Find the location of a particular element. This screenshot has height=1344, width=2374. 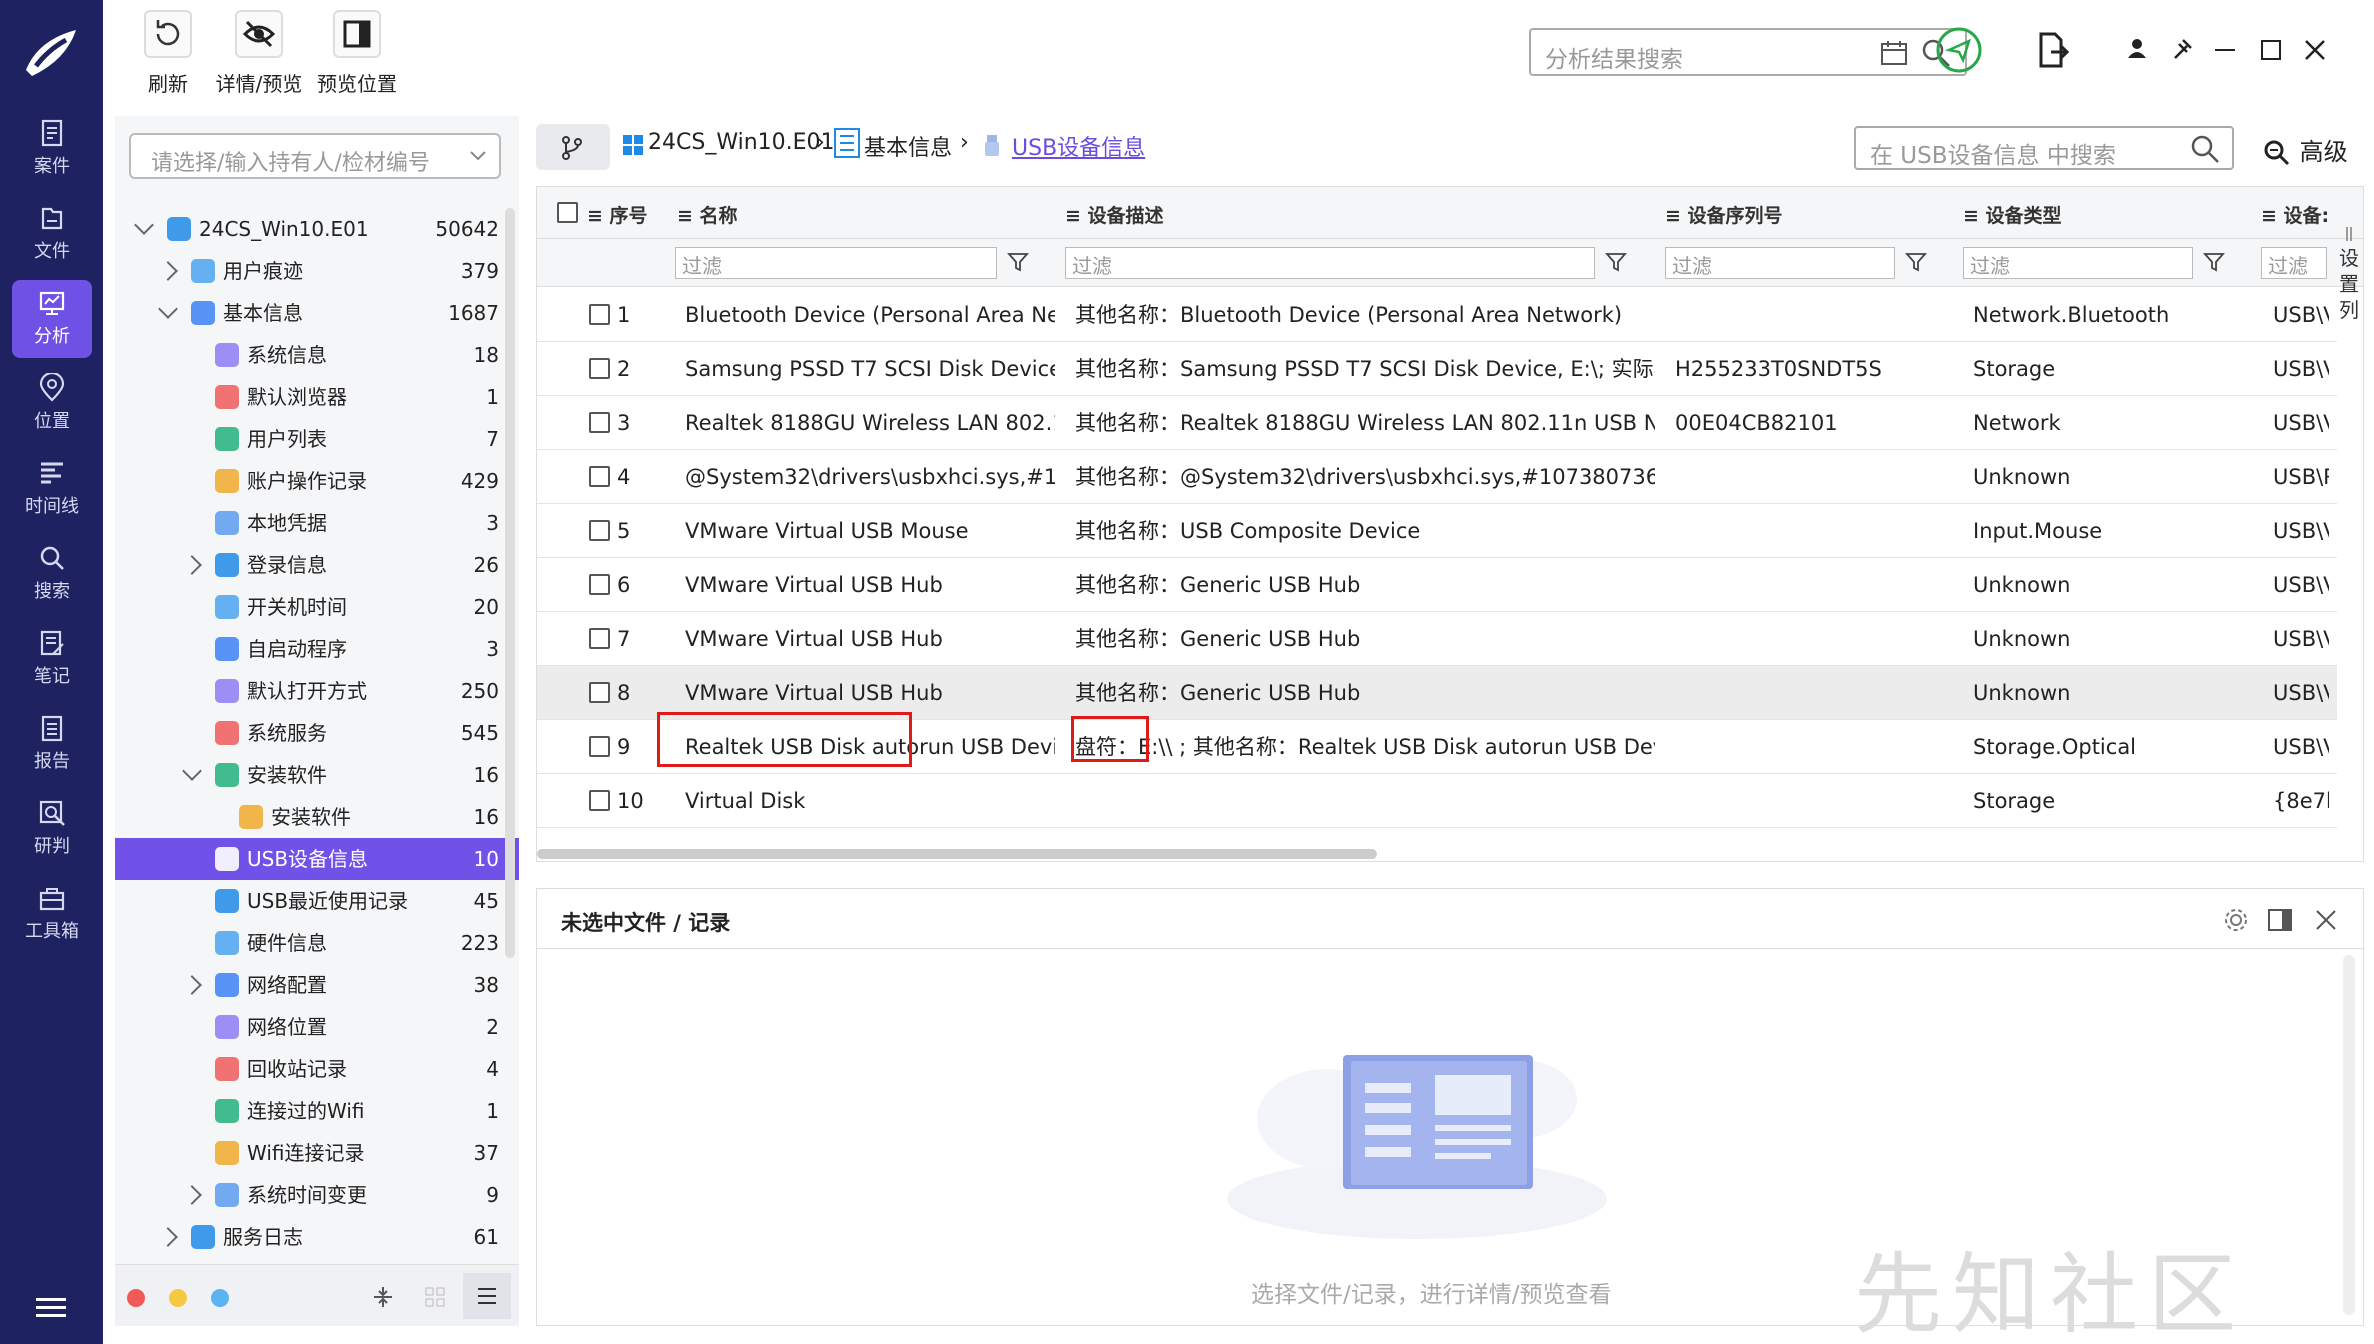

breadcrumb-level1: 基本信息 is located at coordinates (908, 146).